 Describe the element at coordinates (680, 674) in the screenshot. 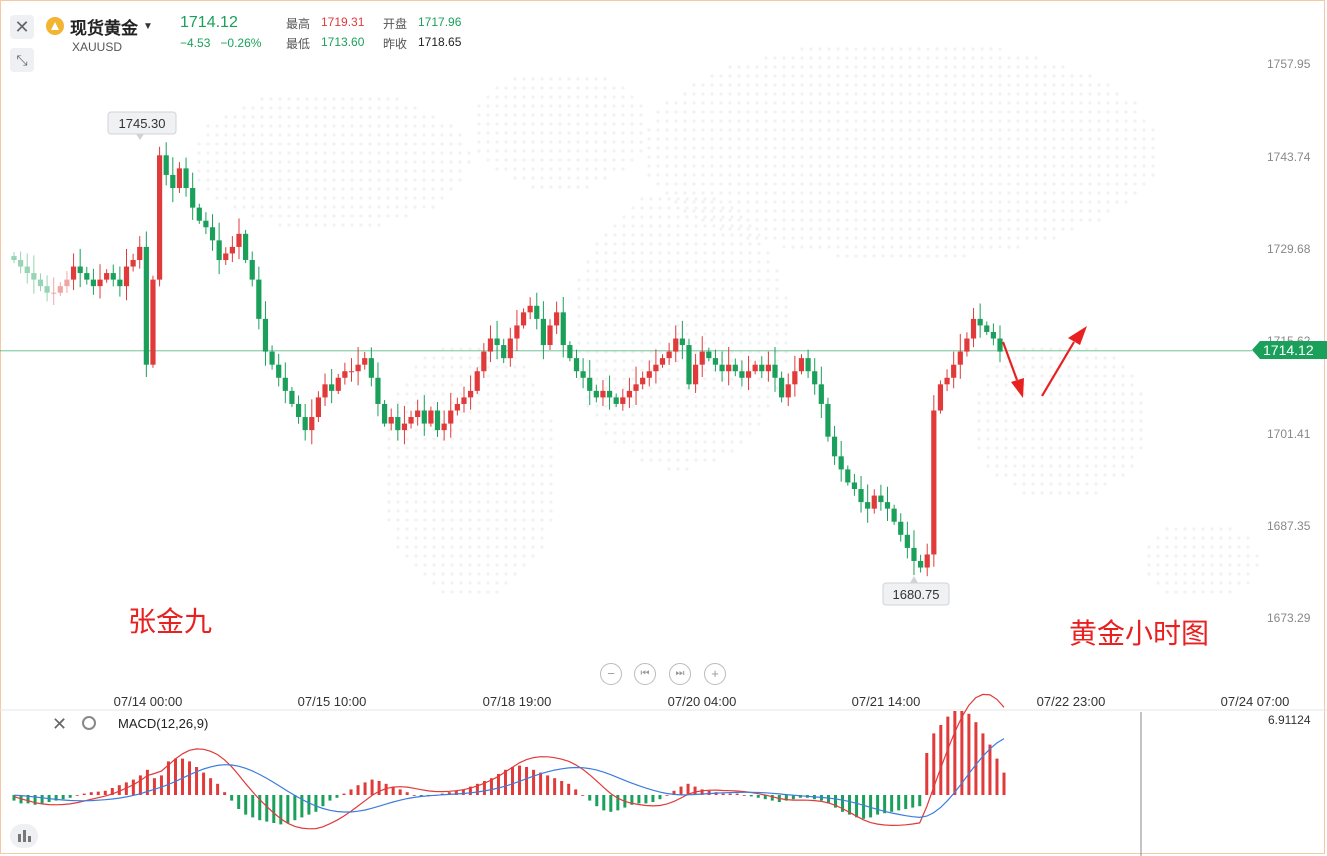

I see `scroll-end-button: ⏭` at that location.